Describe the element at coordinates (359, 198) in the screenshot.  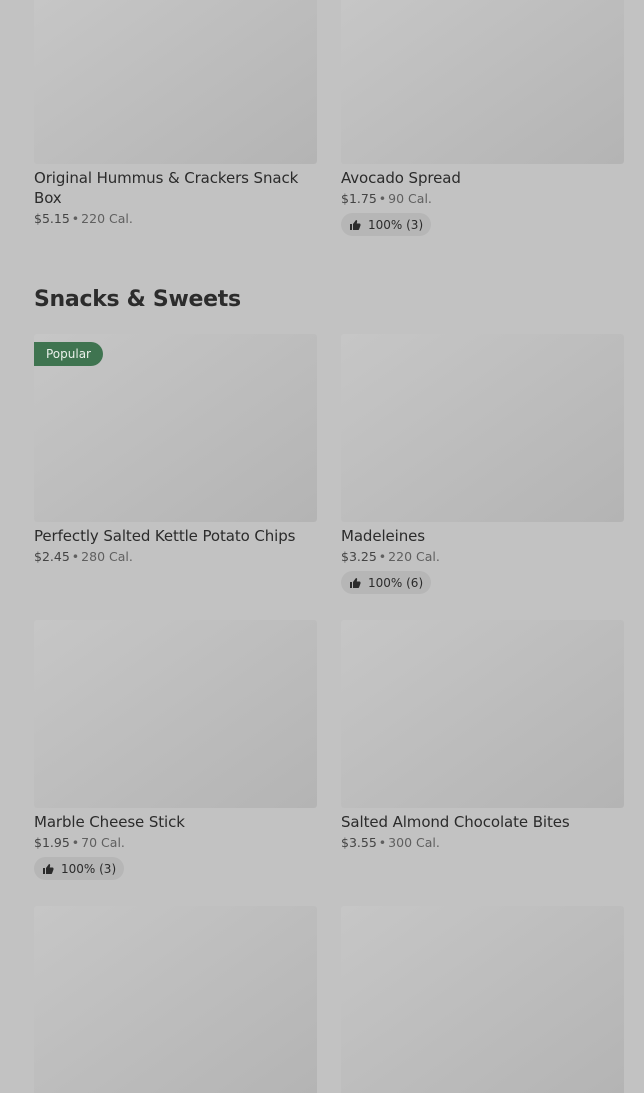
I see `item-price: $1.75` at that location.